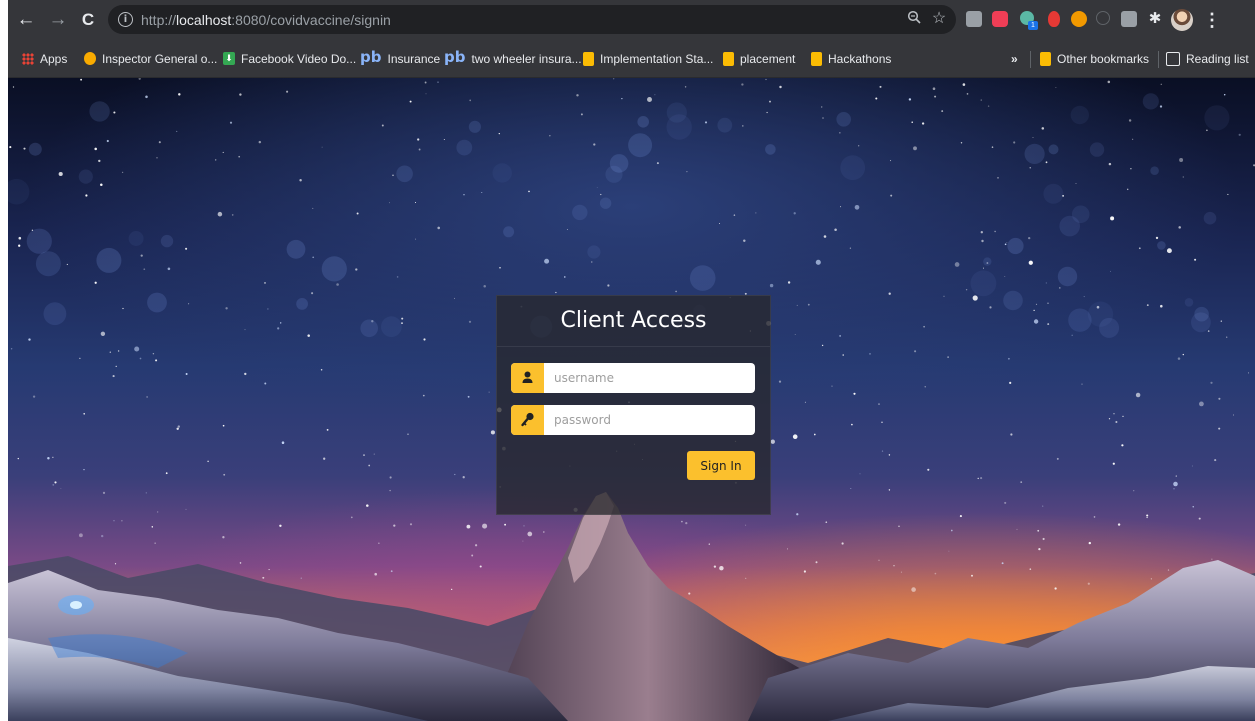  Describe the element at coordinates (527, 378) in the screenshot. I see `user-icon` at that location.